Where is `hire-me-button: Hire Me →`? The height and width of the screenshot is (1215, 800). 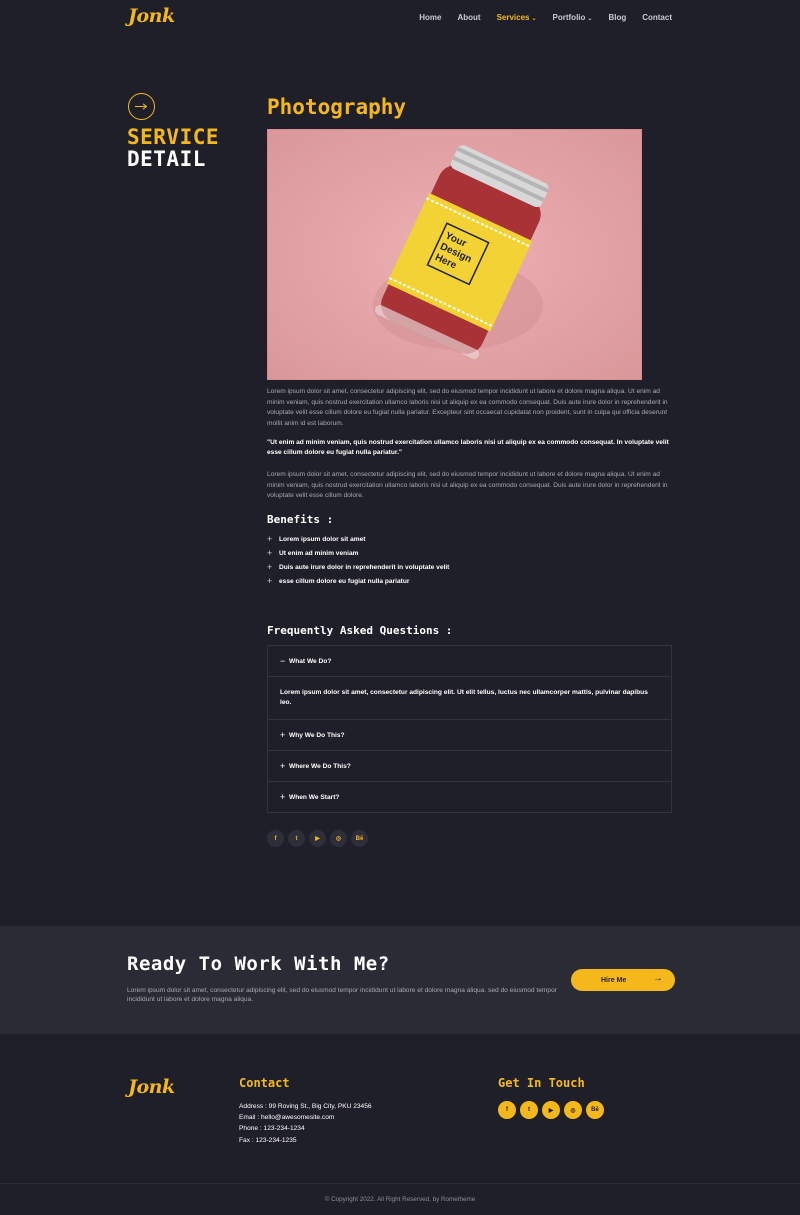 hire-me-button: Hire Me → is located at coordinates (623, 980).